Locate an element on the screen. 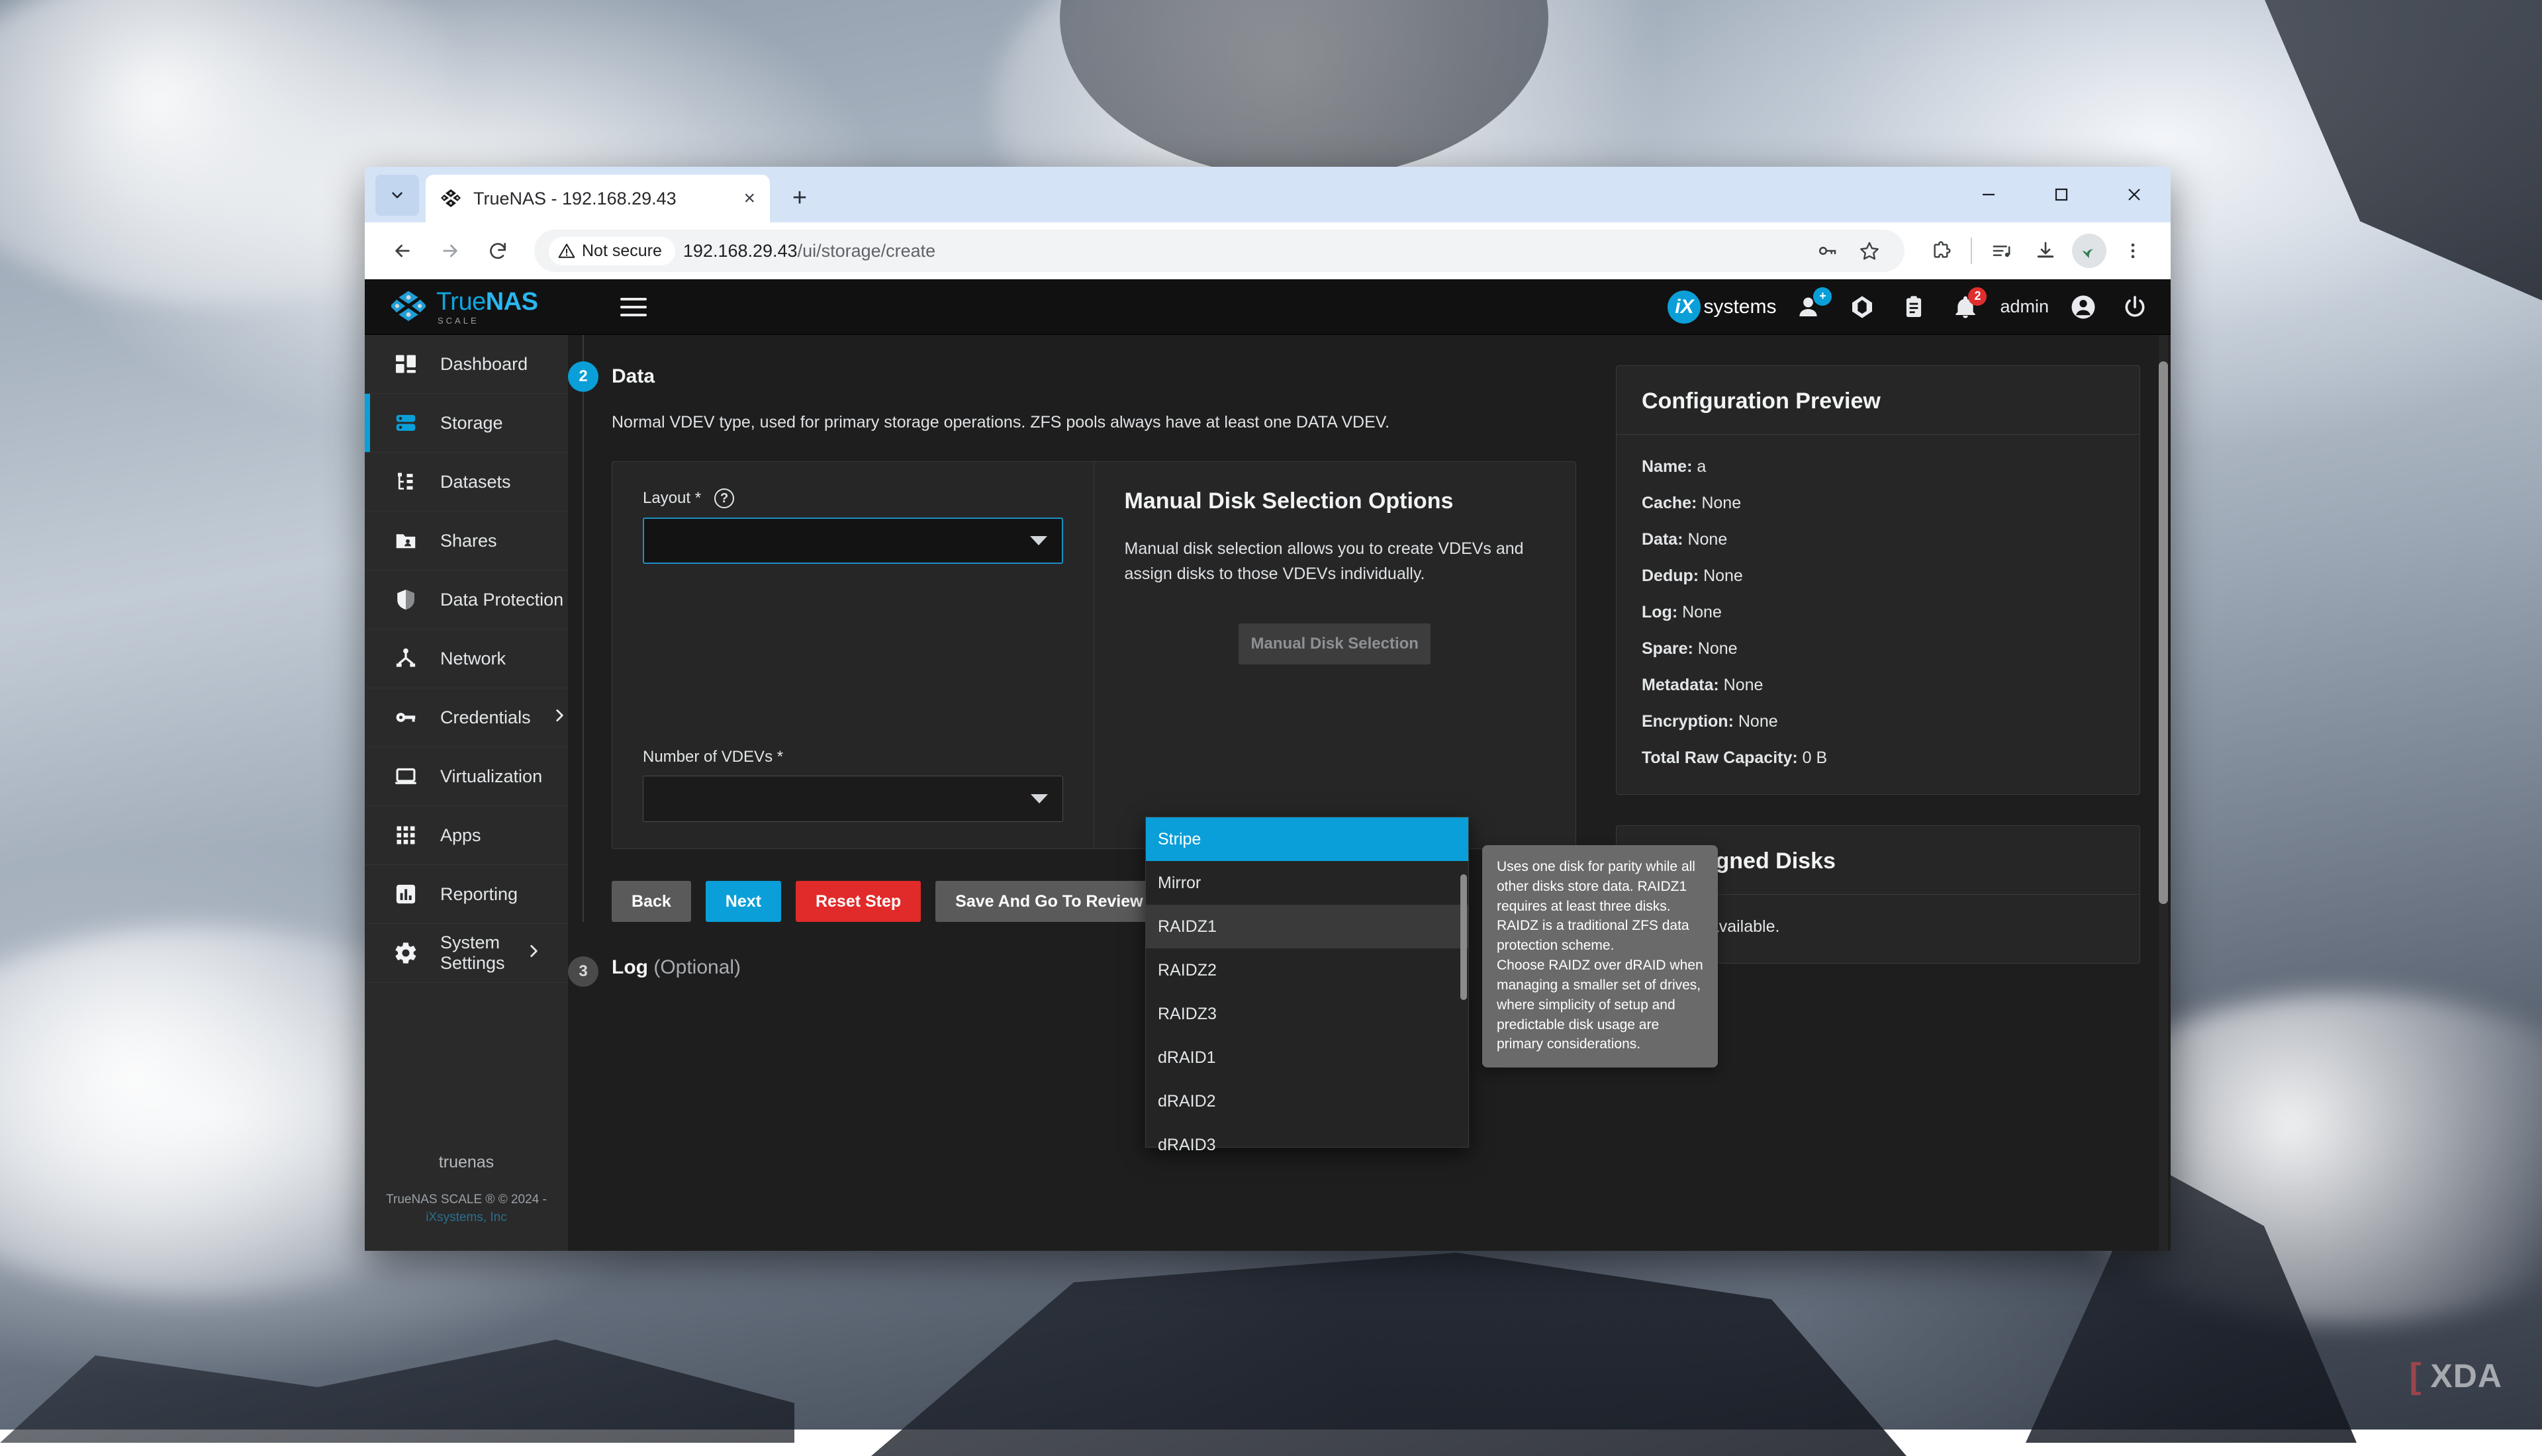 The image size is (2542, 1456). layout-option-raidz3: RAIDZ3 is located at coordinates (1307, 1014).